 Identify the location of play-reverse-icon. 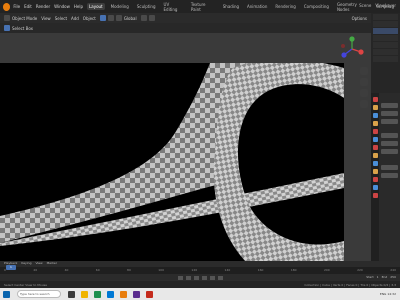
(196, 277).